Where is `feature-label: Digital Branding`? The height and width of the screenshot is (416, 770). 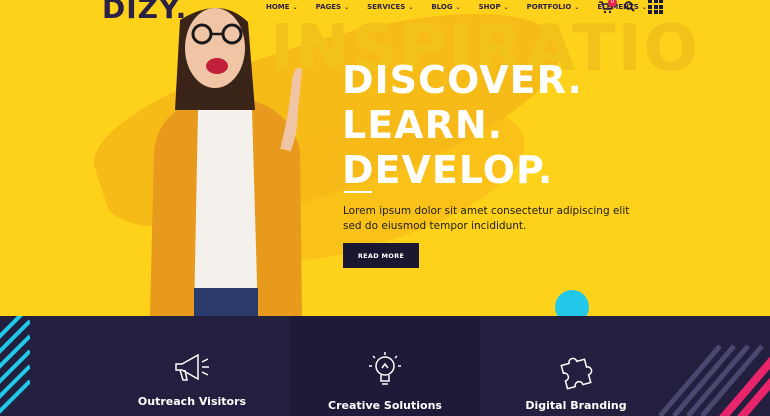 feature-label: Digital Branding is located at coordinates (576, 405).